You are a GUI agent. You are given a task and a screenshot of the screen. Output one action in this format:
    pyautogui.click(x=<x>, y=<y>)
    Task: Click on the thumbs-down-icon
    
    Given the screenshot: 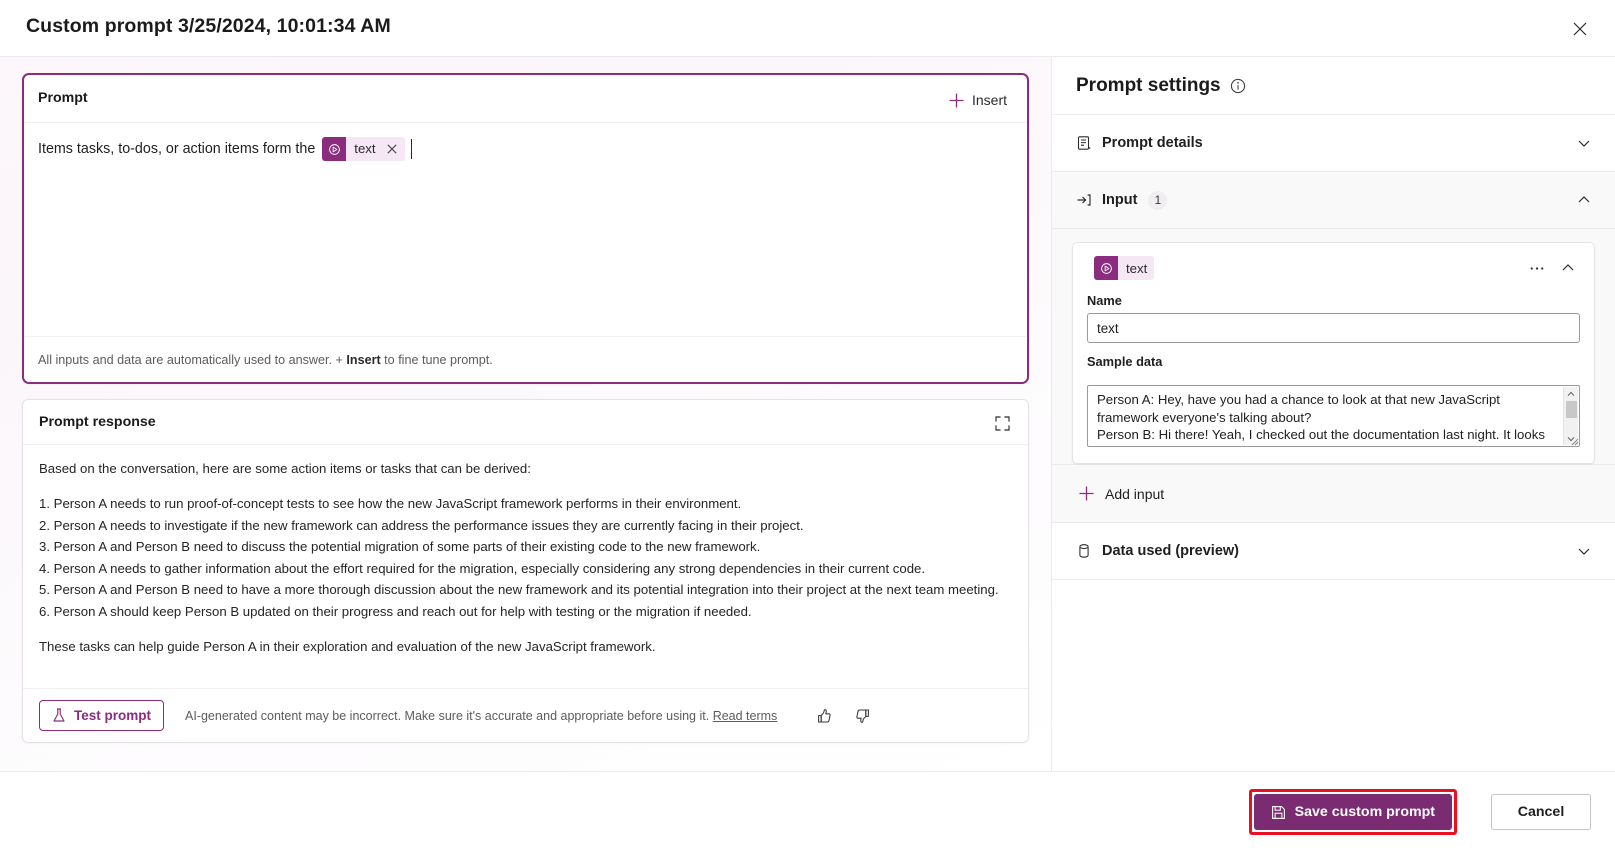 What is the action you would take?
    pyautogui.click(x=863, y=715)
    